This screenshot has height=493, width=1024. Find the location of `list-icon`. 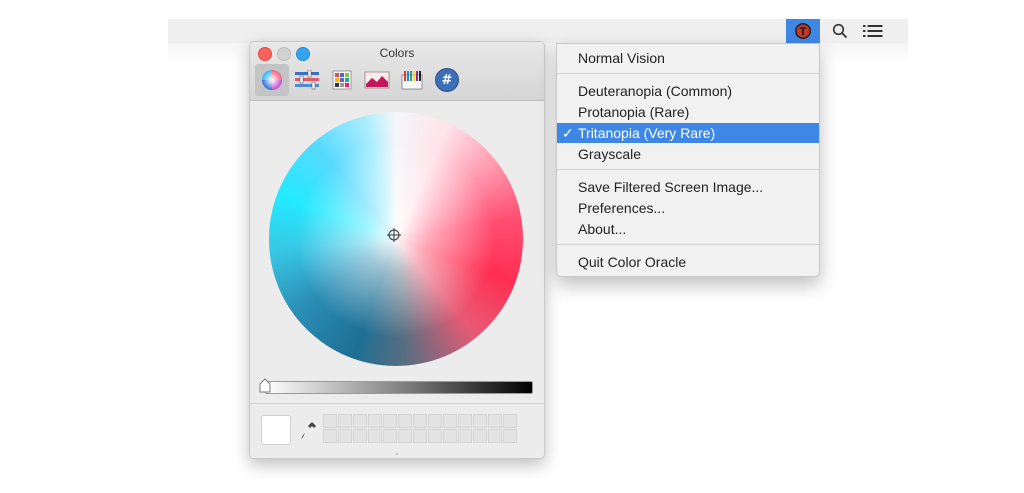

list-icon is located at coordinates (873, 31).